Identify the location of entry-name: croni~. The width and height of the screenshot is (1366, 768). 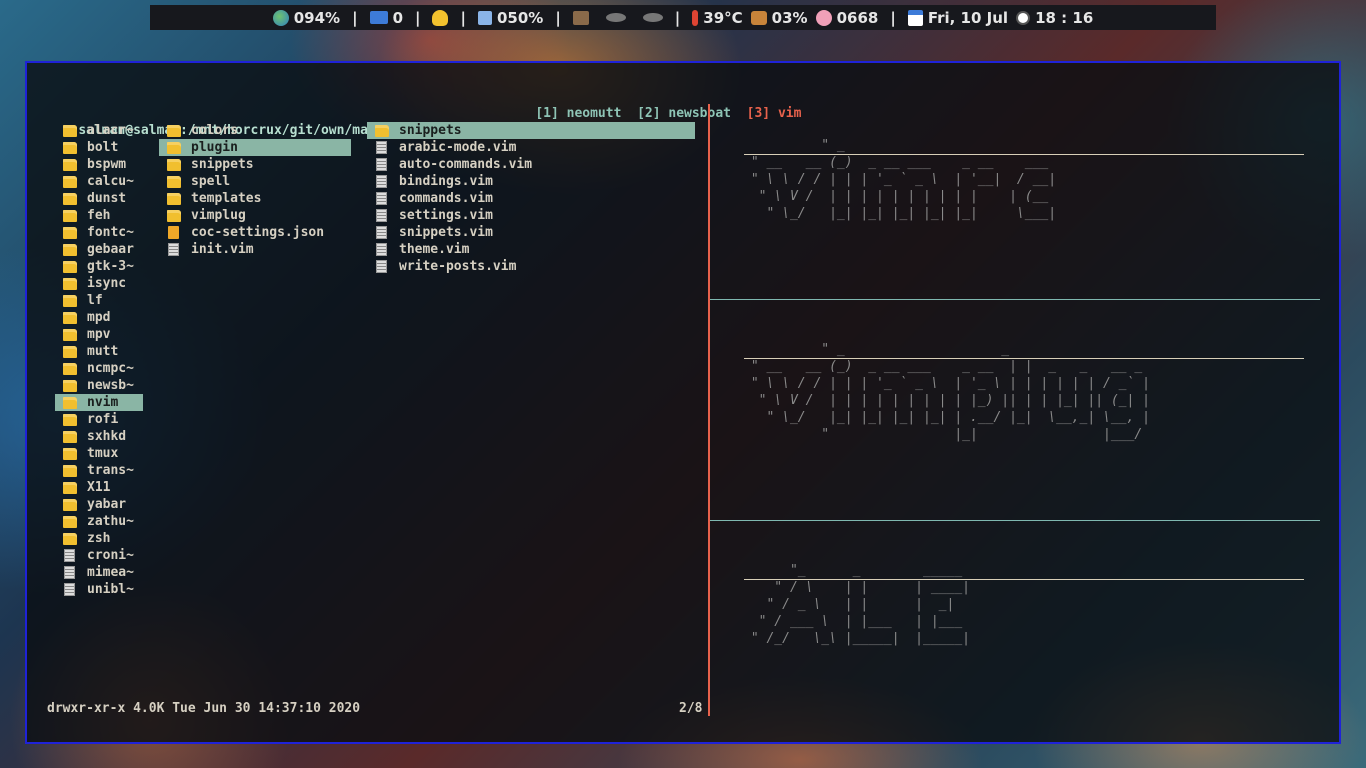
(110, 555).